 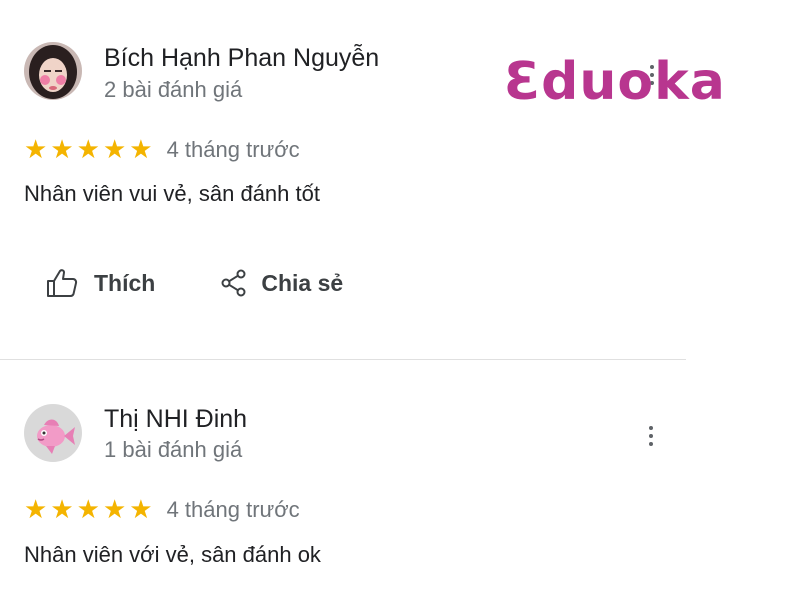 I want to click on thumbs-up-icon, so click(x=62, y=283).